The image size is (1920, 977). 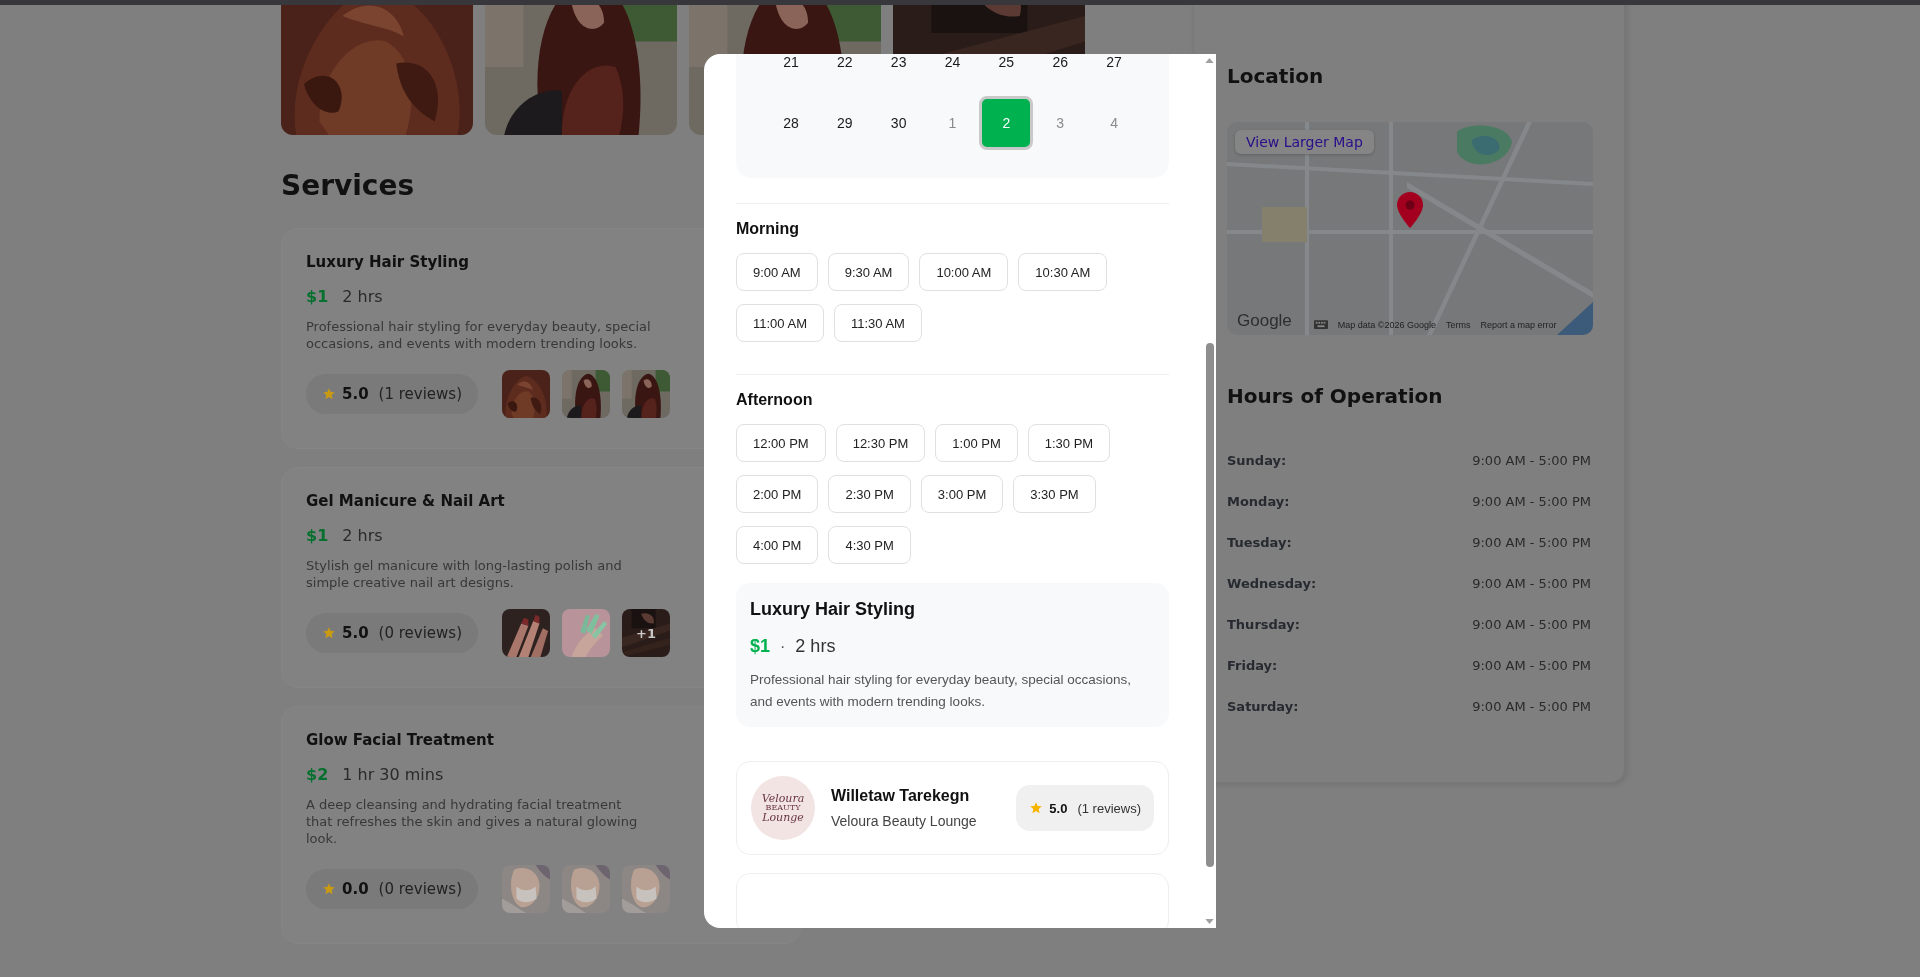 I want to click on service-description: A deep cleansing and hydrating facial treatment that refreshes the skin and gives a natural glowing look., so click(x=472, y=821).